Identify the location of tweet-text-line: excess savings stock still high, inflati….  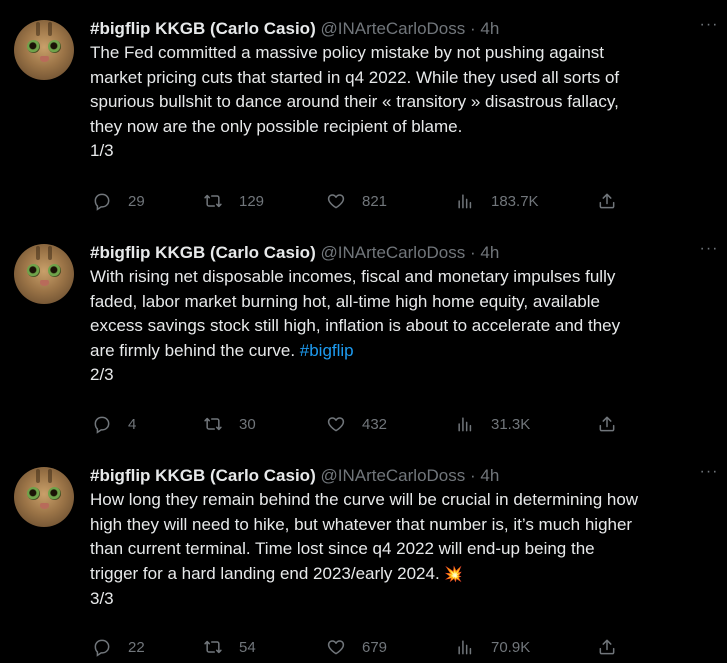
(355, 325).